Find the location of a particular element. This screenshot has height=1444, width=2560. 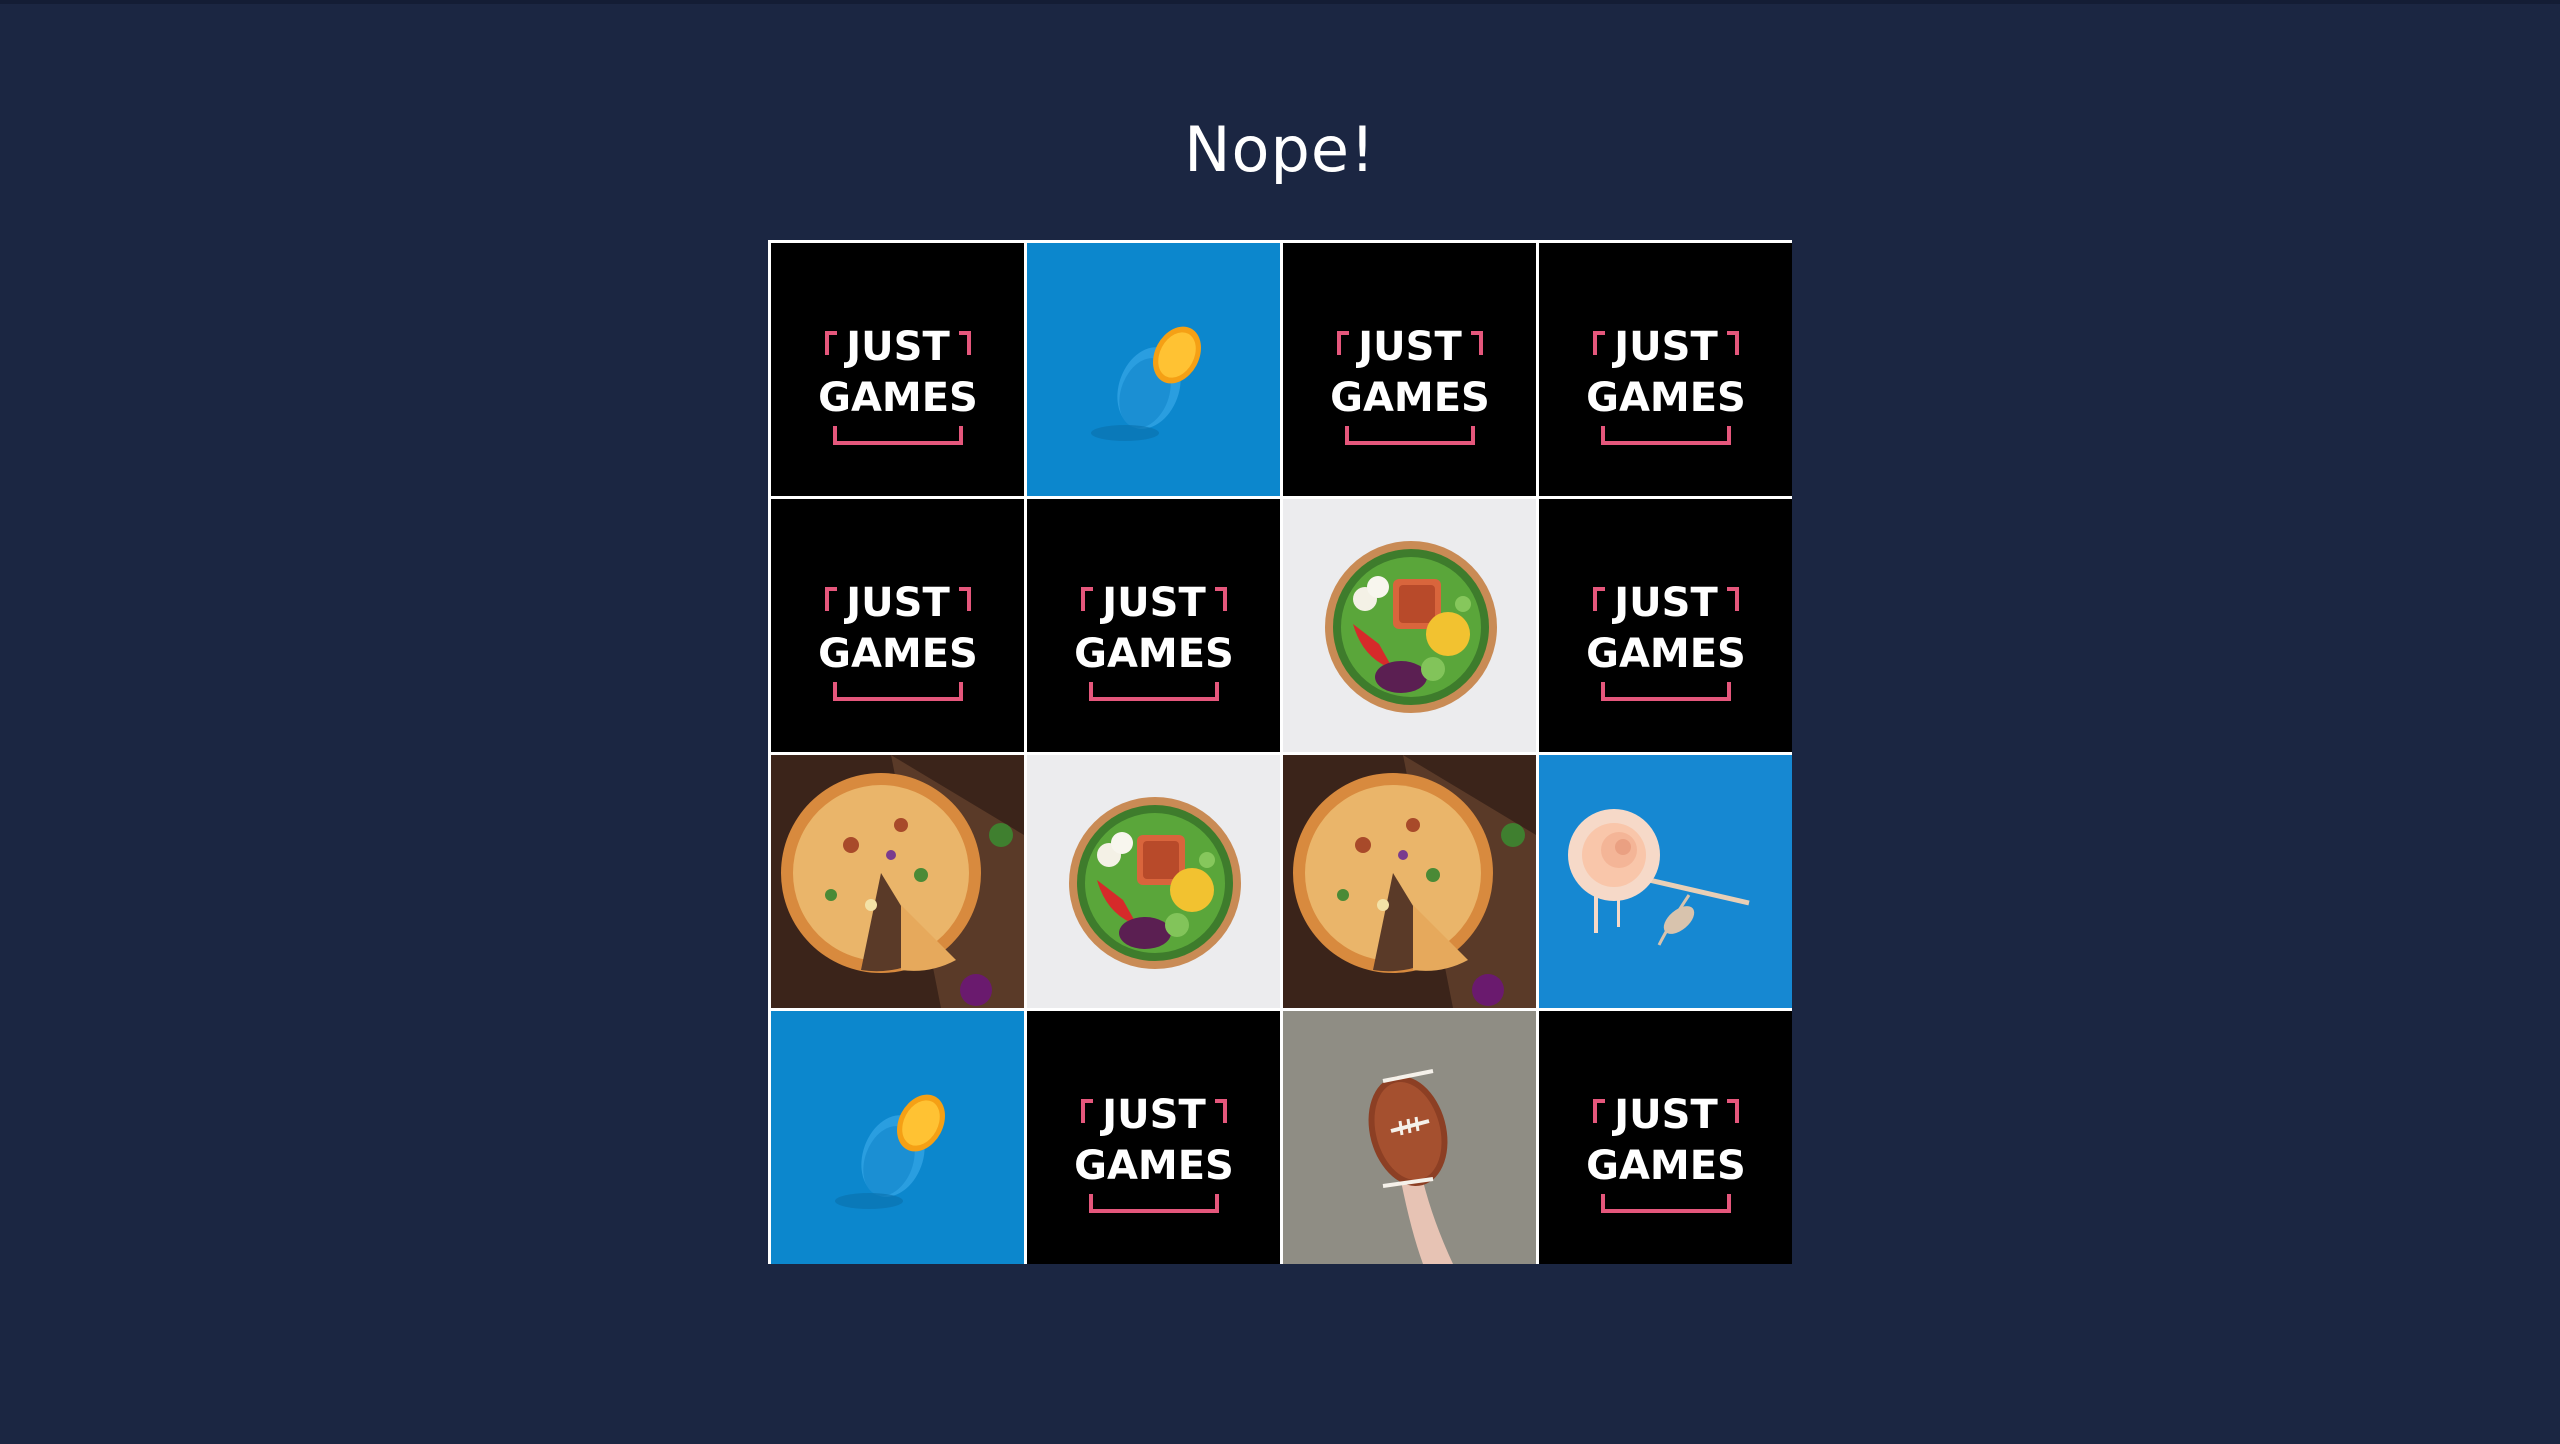

card-football is located at coordinates (1409, 1137).